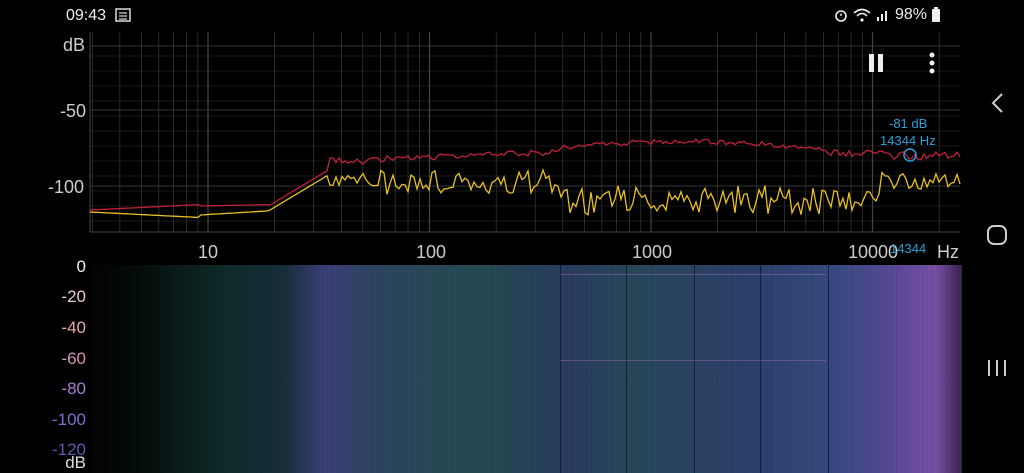 The width and height of the screenshot is (1024, 473). Describe the element at coordinates (908, 140) in the screenshot. I see `peak-hz-label: 14344 Hz` at that location.